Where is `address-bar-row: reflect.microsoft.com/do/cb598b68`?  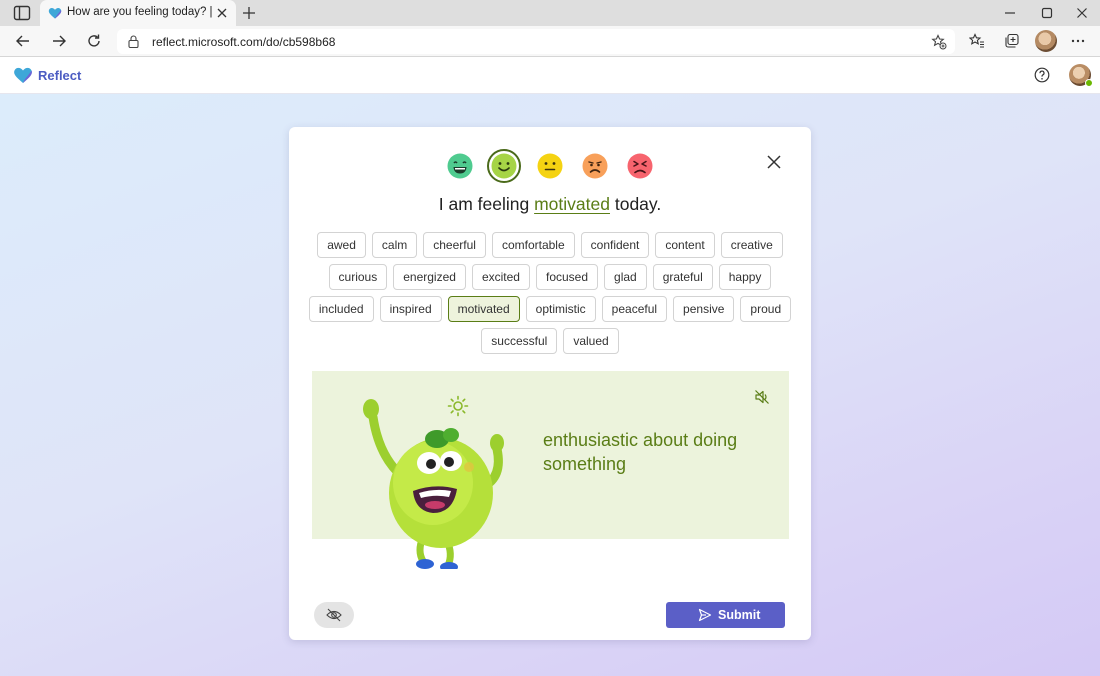 address-bar-row: reflect.microsoft.com/do/cb598b68 is located at coordinates (550, 41).